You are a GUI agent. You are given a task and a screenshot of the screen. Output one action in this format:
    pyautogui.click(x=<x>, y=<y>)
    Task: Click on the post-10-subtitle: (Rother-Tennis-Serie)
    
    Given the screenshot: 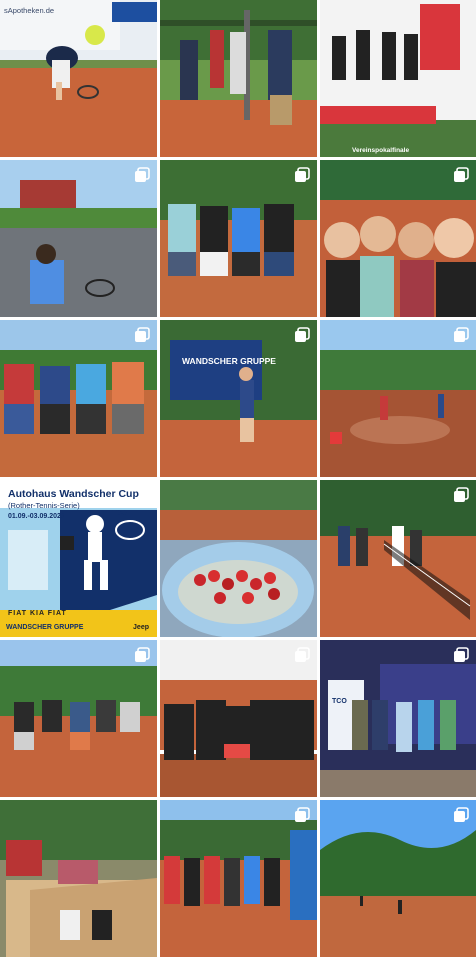 What is the action you would take?
    pyautogui.click(x=44, y=505)
    